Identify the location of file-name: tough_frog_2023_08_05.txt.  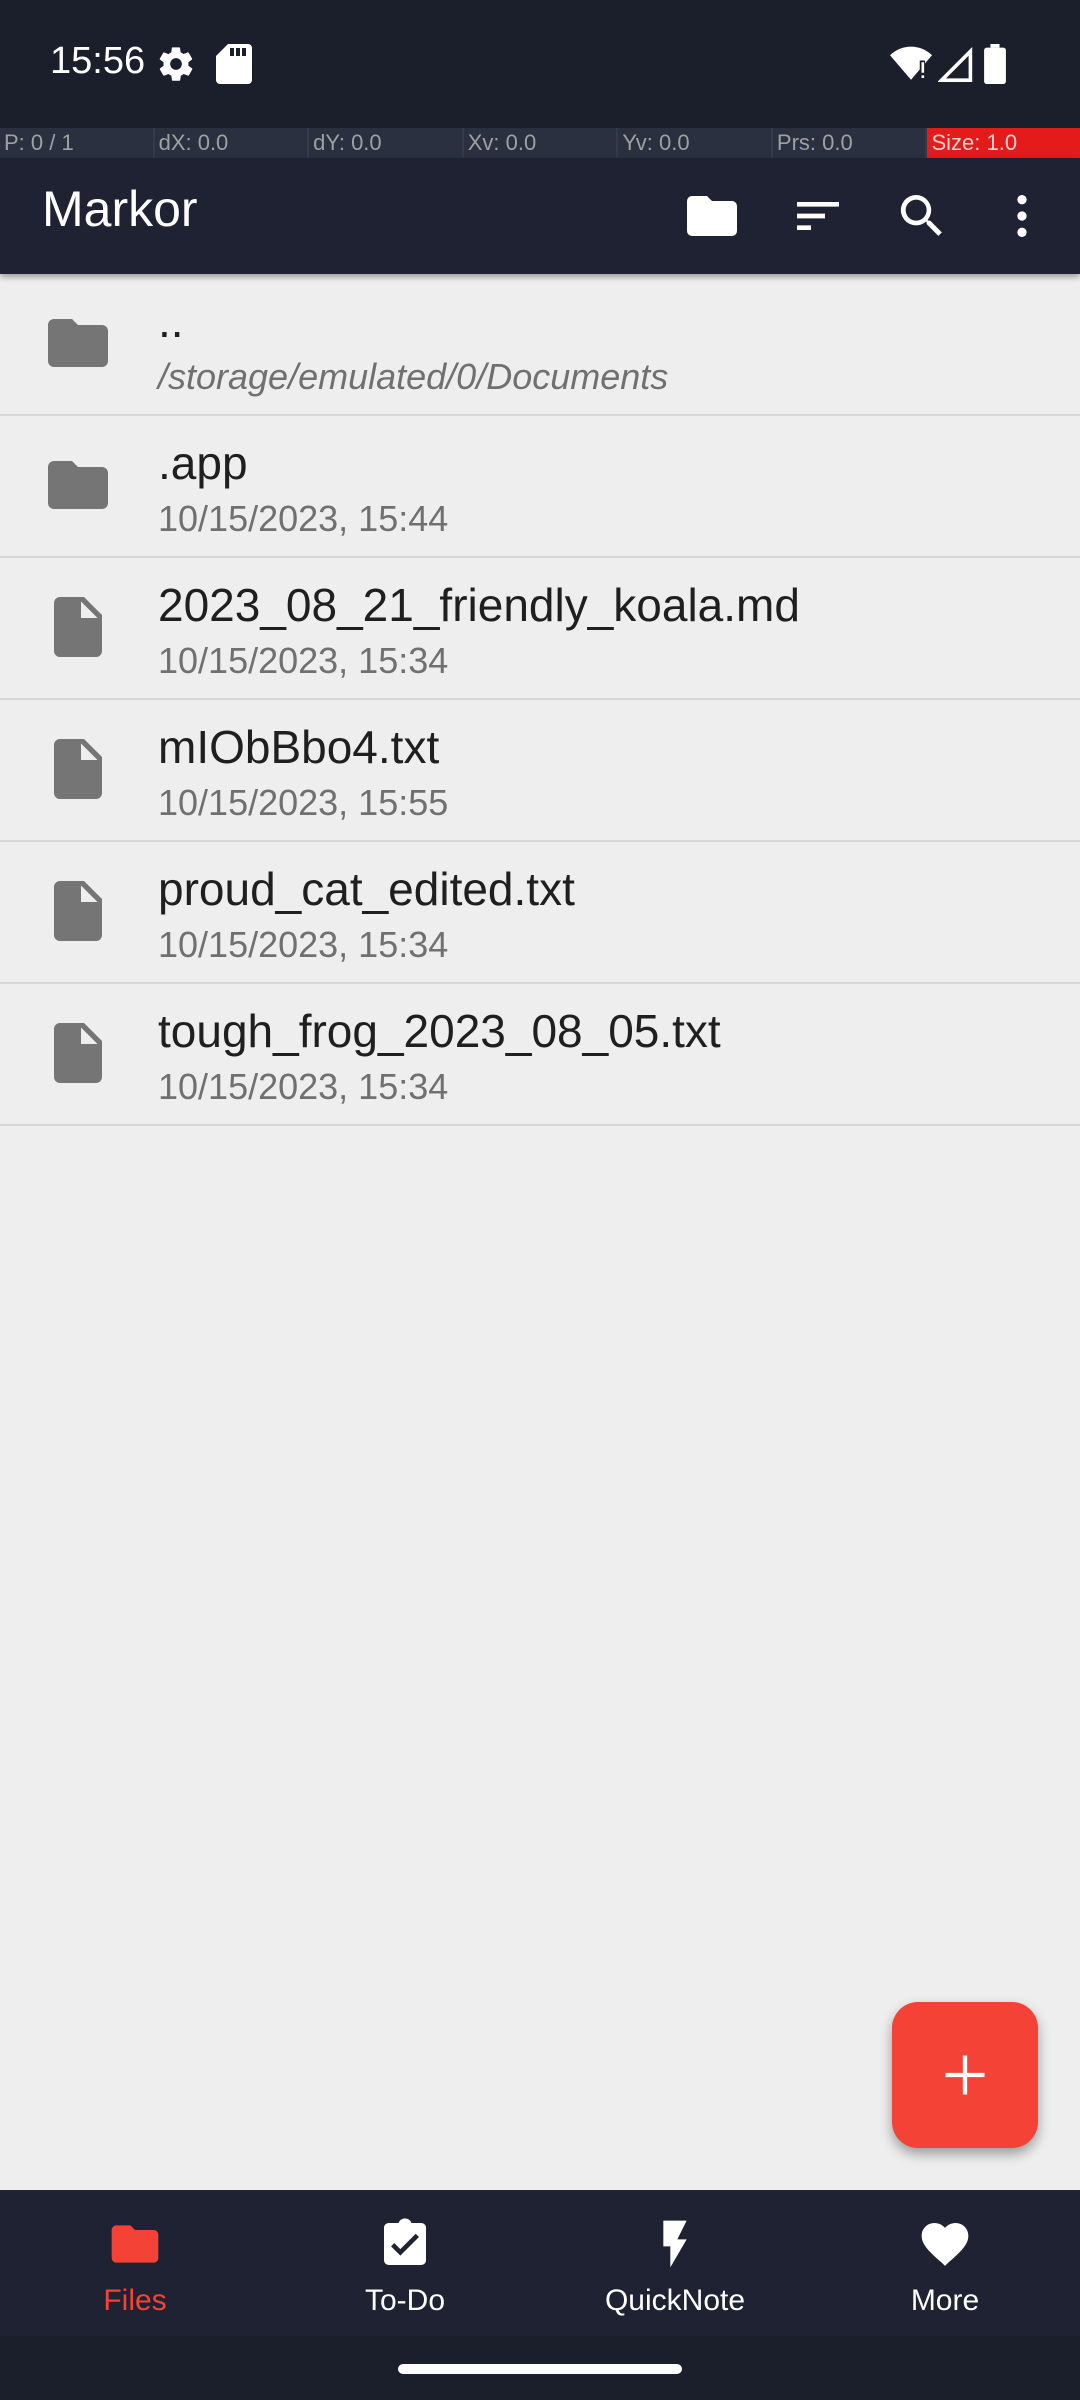
(439, 1031).